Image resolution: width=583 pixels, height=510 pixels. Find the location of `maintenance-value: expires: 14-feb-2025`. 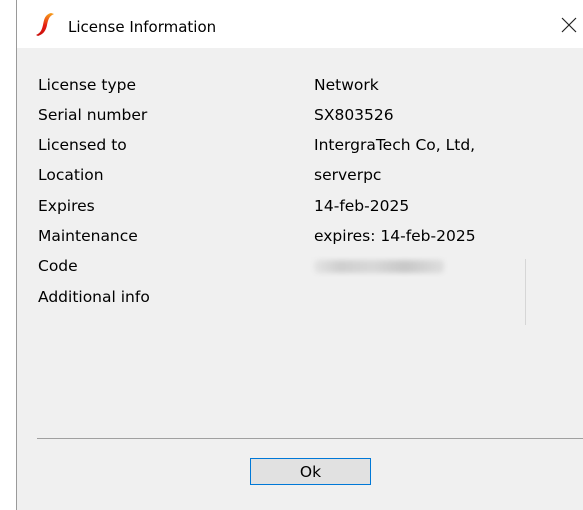

maintenance-value: expires: 14-feb-2025 is located at coordinates (395, 236).